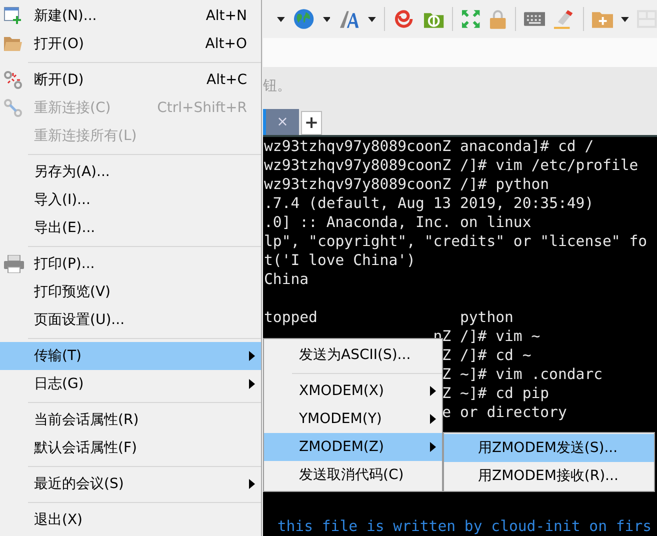 The image size is (657, 536). Describe the element at coordinates (398, 222) in the screenshot. I see `terminal-line: .0] :: Anaconda, Inc. on linux` at that location.